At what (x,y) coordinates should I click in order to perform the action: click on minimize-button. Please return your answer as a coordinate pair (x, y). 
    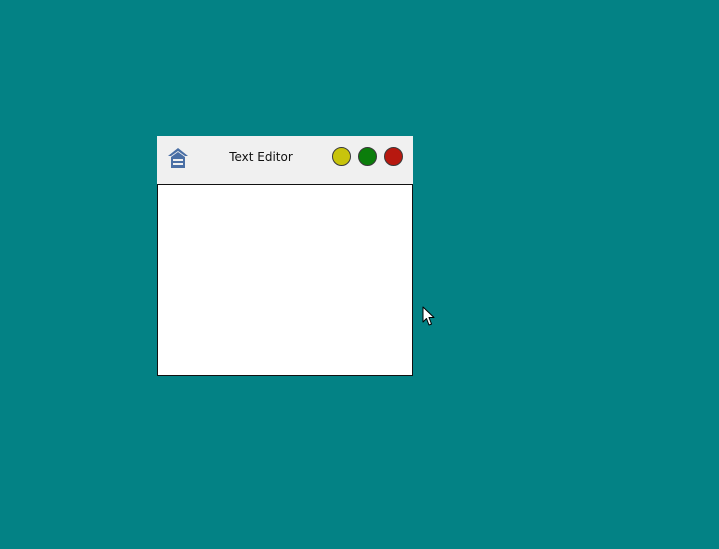
    Looking at the image, I should click on (341, 156).